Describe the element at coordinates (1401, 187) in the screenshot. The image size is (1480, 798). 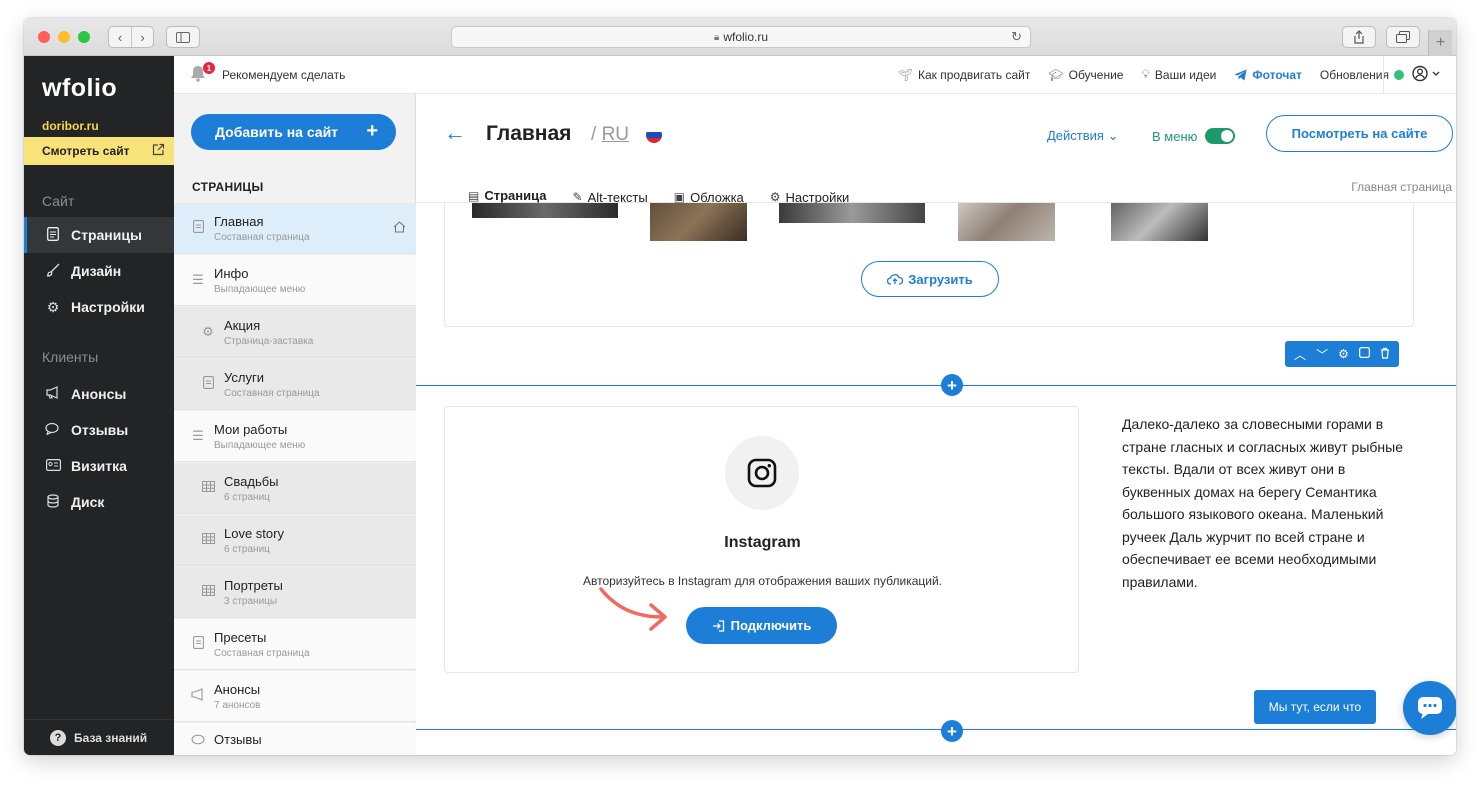
I see `page-type-label: Главная страница` at that location.